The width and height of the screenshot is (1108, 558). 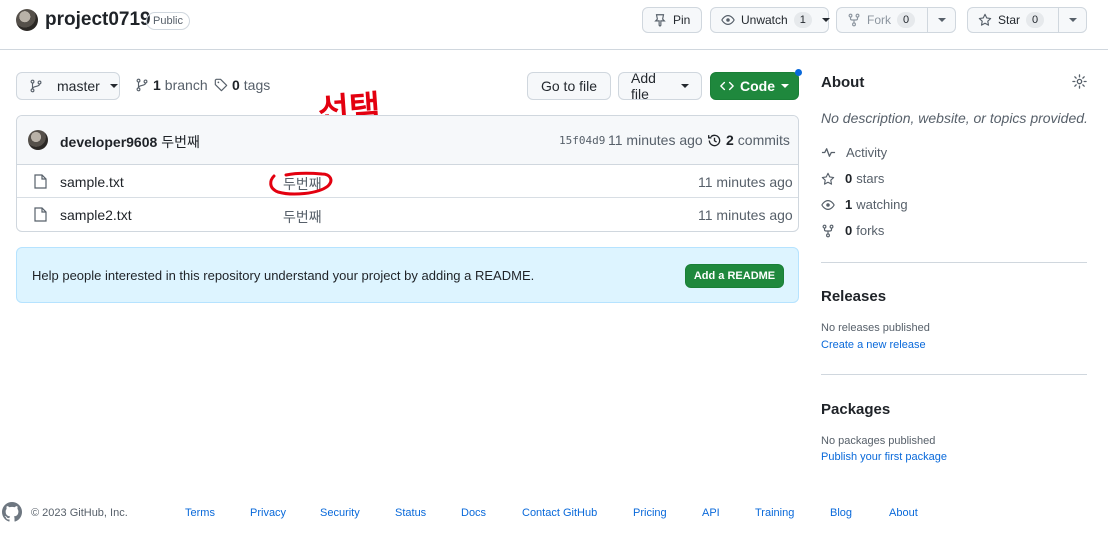 I want to click on branch-count: 1, so click(x=157, y=85).